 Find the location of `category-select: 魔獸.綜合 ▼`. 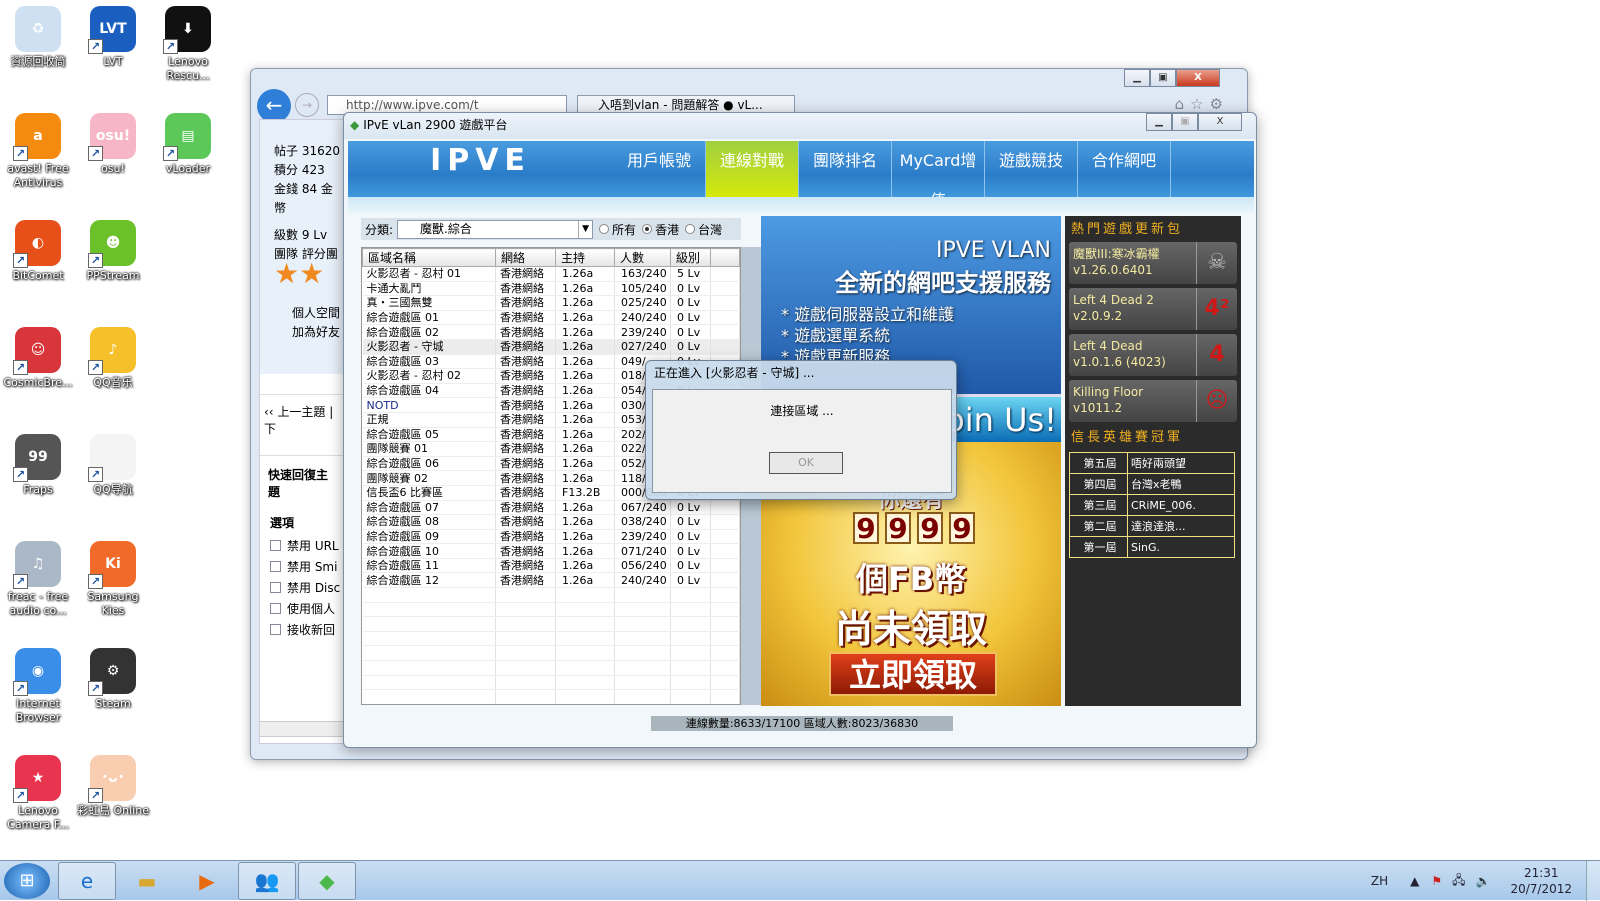

category-select: 魔獸.綜合 ▼ is located at coordinates (495, 229).